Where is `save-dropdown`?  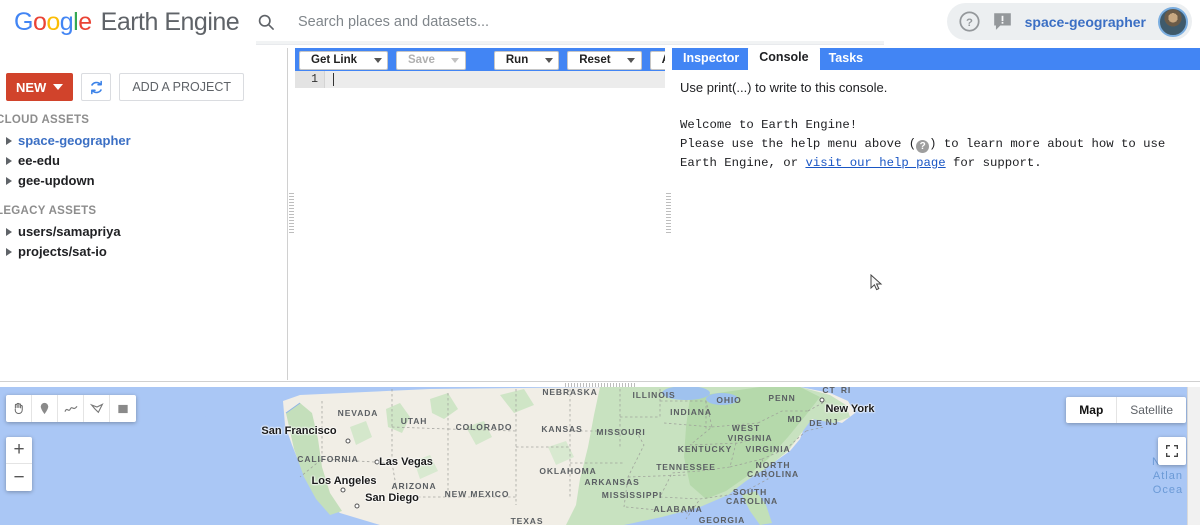
save-dropdown is located at coordinates (455, 60).